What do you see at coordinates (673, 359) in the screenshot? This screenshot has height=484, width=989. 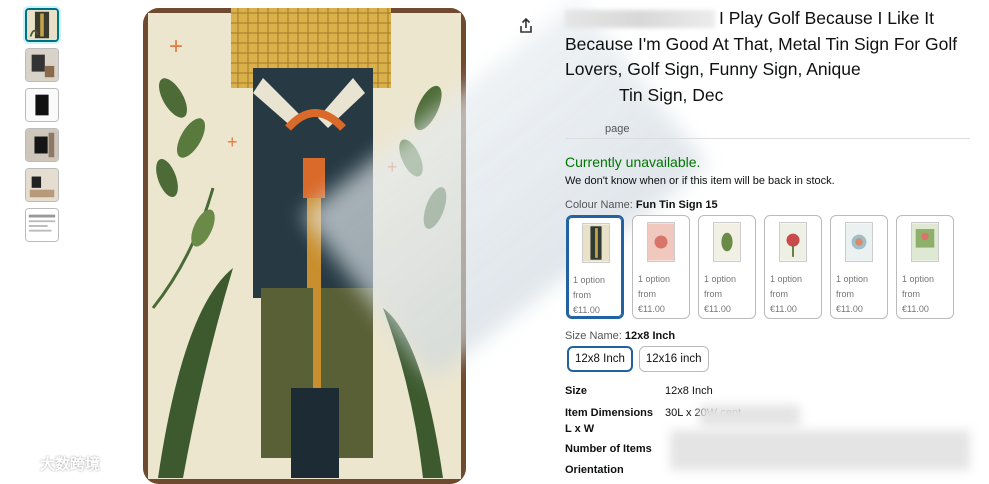 I see `size-button-12x16: 12x16 inch` at bounding box center [673, 359].